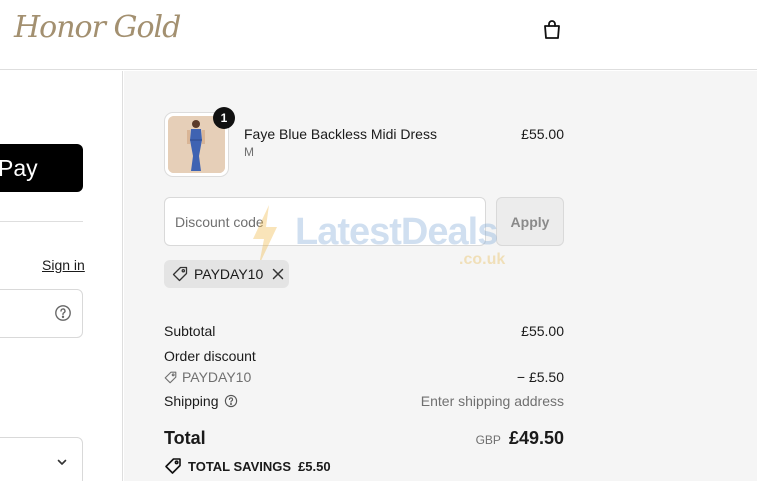  What do you see at coordinates (240, 466) in the screenshot?
I see `savings-label: TOTAL SAVINGS` at bounding box center [240, 466].